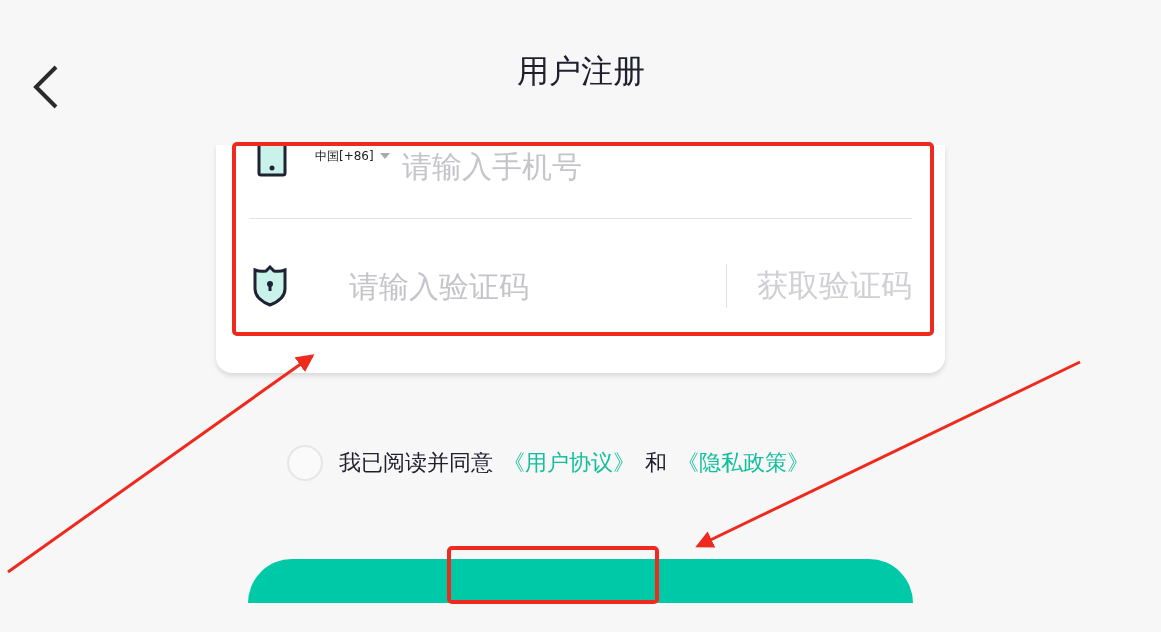 The width and height of the screenshot is (1161, 632). Describe the element at coordinates (272, 161) in the screenshot. I see `phone-icon` at that location.